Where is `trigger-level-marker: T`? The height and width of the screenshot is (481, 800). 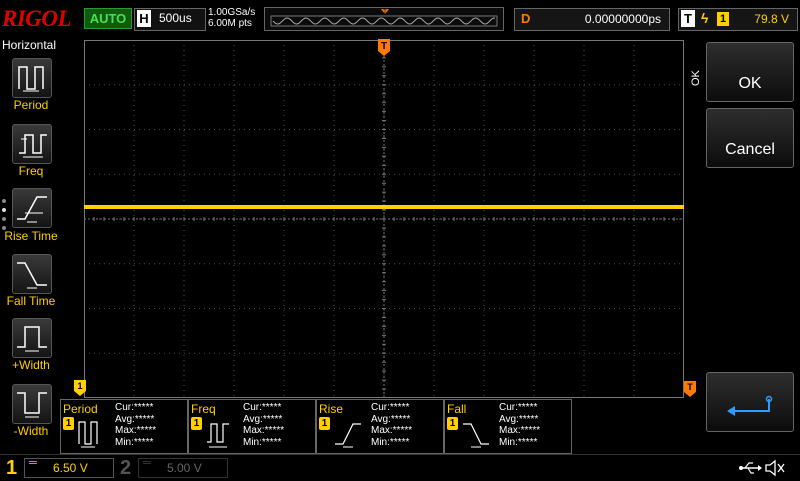 trigger-level-marker: T is located at coordinates (690, 389).